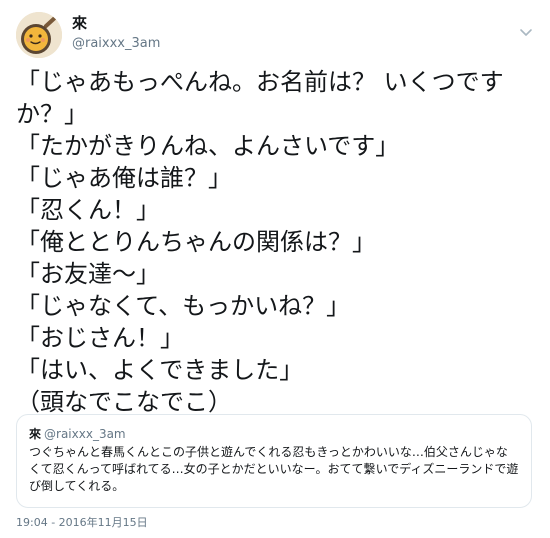  I want to click on tweet-line: 「おじさん！」, so click(100, 338).